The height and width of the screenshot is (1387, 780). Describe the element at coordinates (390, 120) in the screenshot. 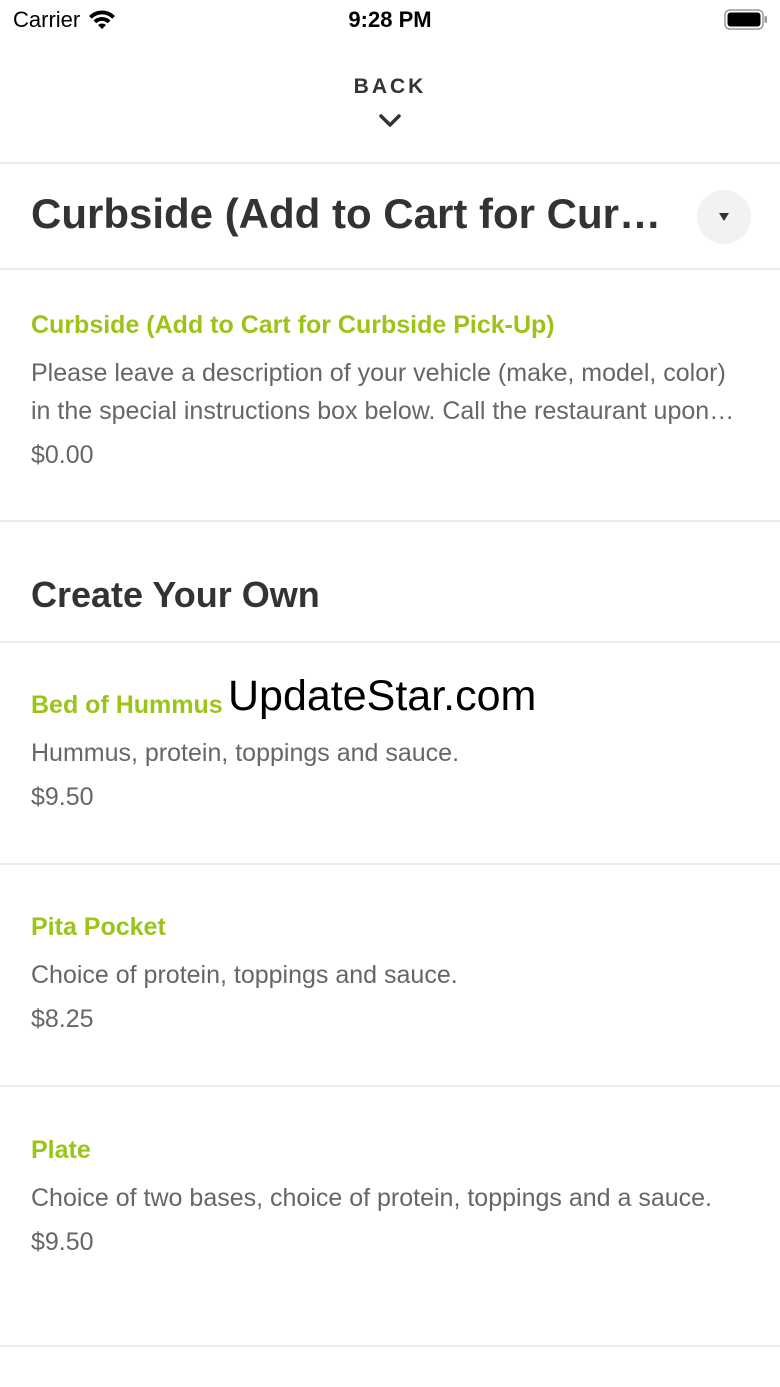

I see `chevron-down-icon` at that location.